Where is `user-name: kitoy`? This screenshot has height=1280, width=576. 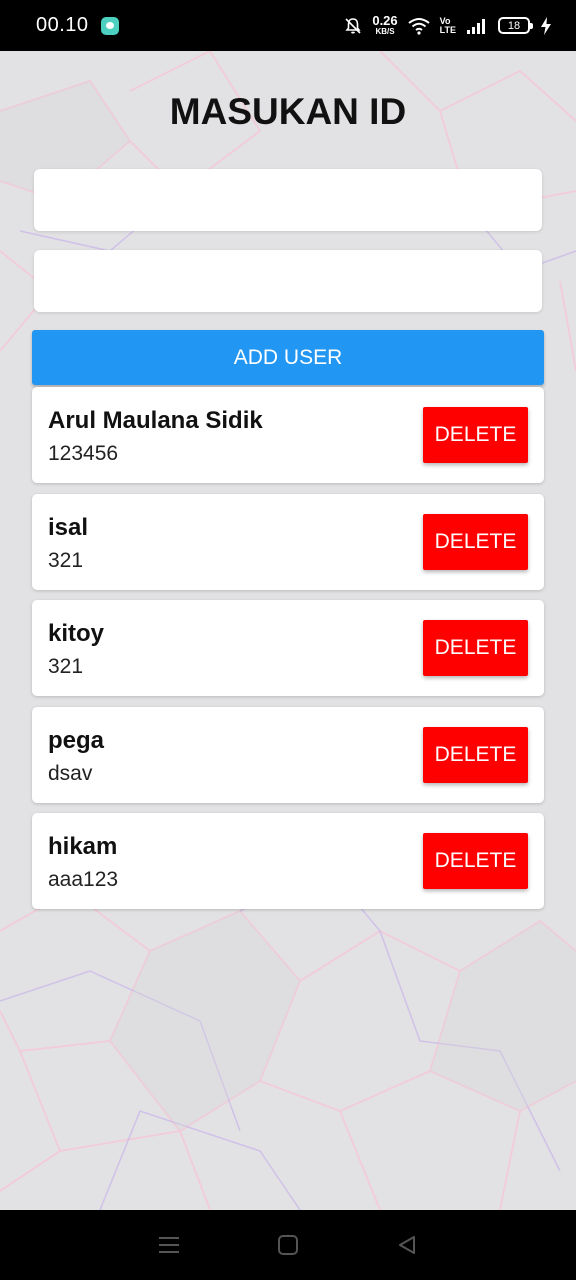 user-name: kitoy is located at coordinates (76, 633).